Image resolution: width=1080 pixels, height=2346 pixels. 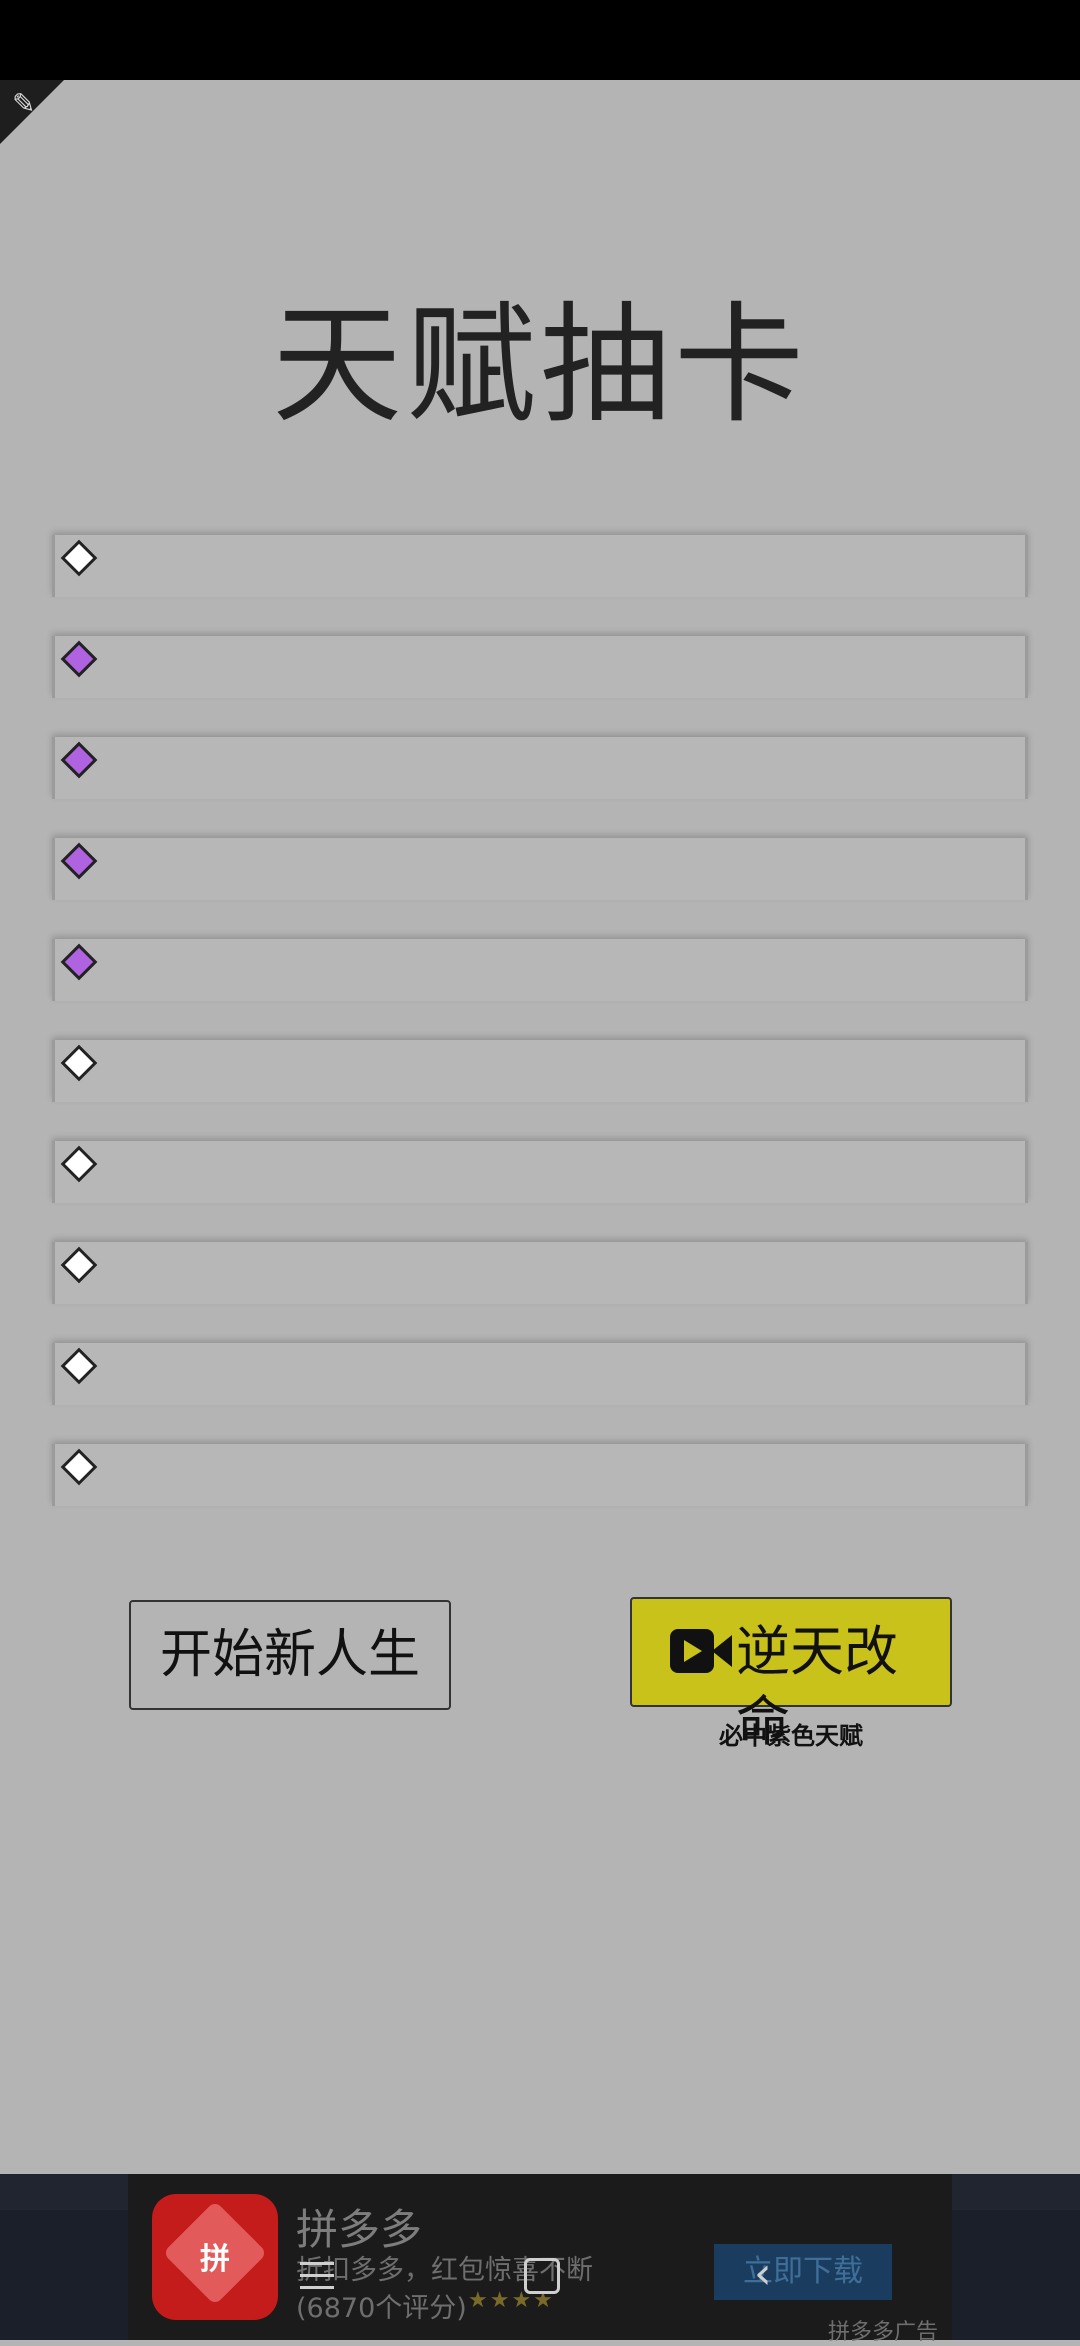 What do you see at coordinates (317, 2280) in the screenshot?
I see `nav-menu-icon` at bounding box center [317, 2280].